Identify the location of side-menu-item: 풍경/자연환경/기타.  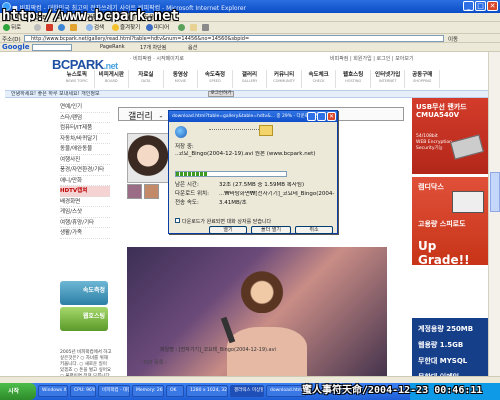
(85, 170).